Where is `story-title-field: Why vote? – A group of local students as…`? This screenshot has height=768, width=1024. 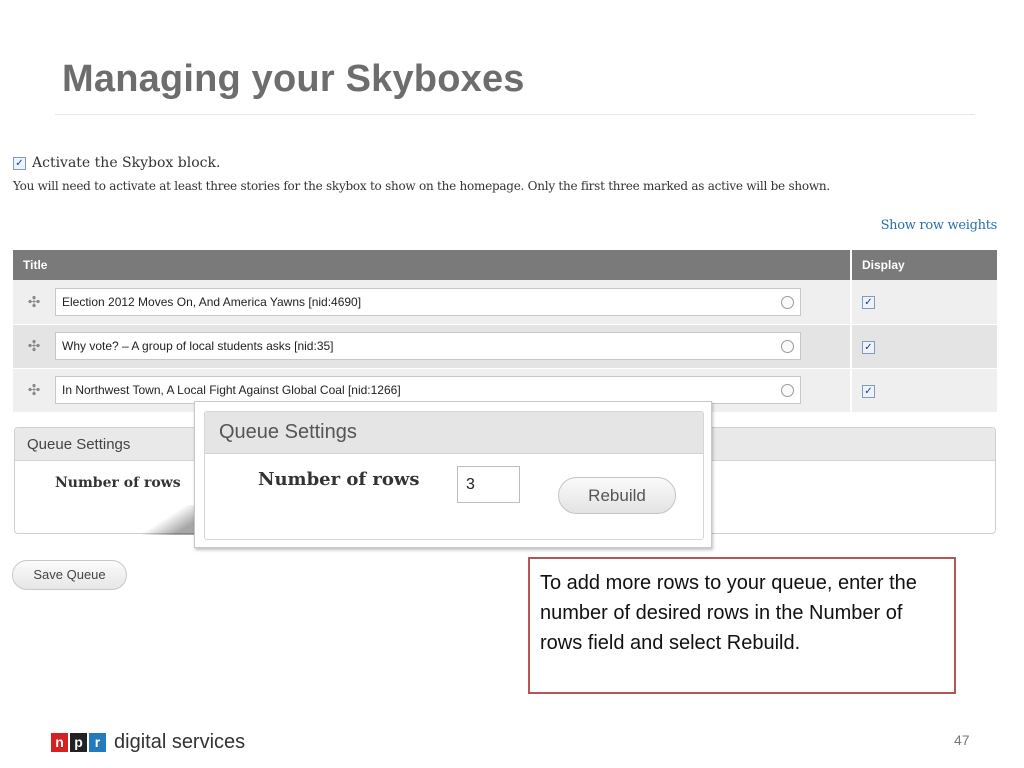
story-title-field: Why vote? – A group of local students as… is located at coordinates (428, 346).